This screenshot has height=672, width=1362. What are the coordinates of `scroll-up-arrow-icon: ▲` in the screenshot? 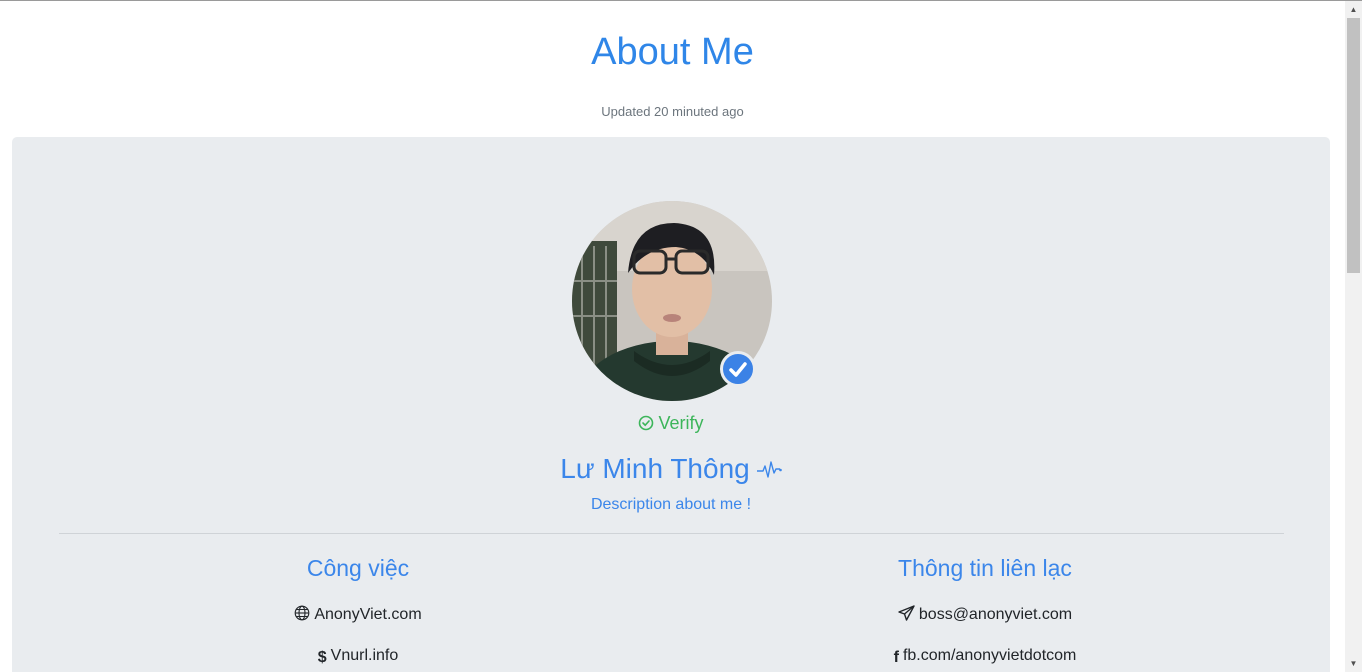 It's located at (1353, 9).